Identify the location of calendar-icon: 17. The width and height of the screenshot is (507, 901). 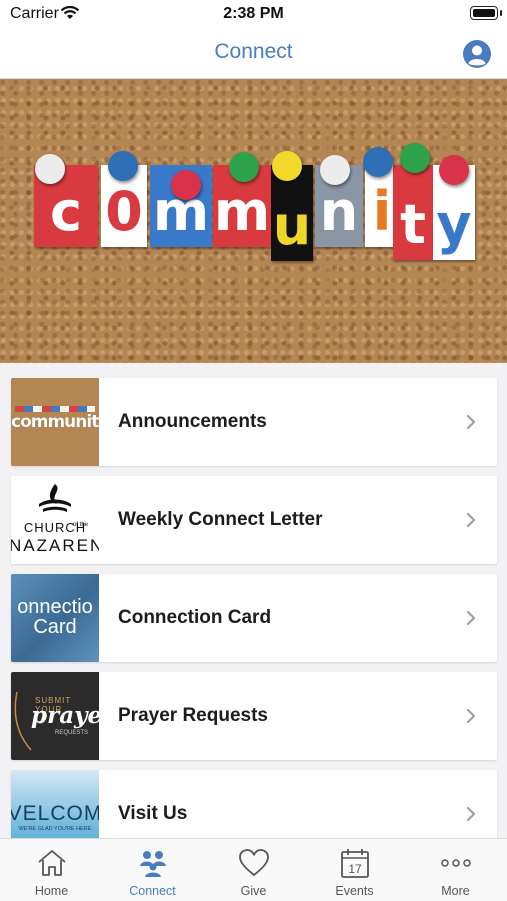
(355, 863).